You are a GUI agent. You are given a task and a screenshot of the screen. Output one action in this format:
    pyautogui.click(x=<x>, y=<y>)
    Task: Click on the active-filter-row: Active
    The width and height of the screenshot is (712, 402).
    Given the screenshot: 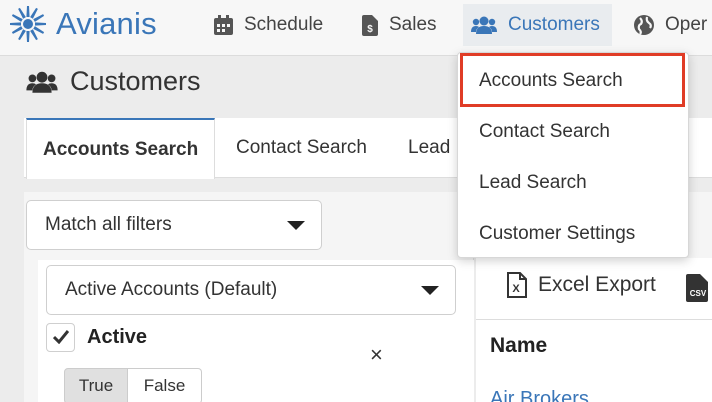 What is the action you would take?
    pyautogui.click(x=96, y=337)
    